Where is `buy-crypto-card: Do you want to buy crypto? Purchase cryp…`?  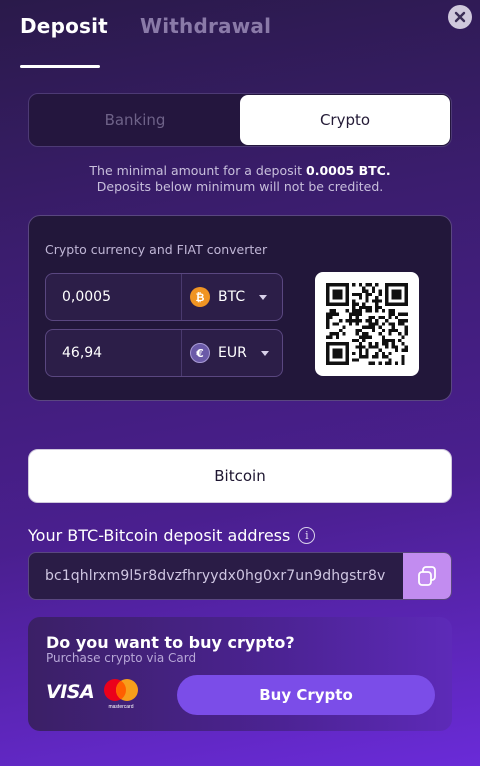 buy-crypto-card: Do you want to buy crypto? Purchase cryp… is located at coordinates (240, 674).